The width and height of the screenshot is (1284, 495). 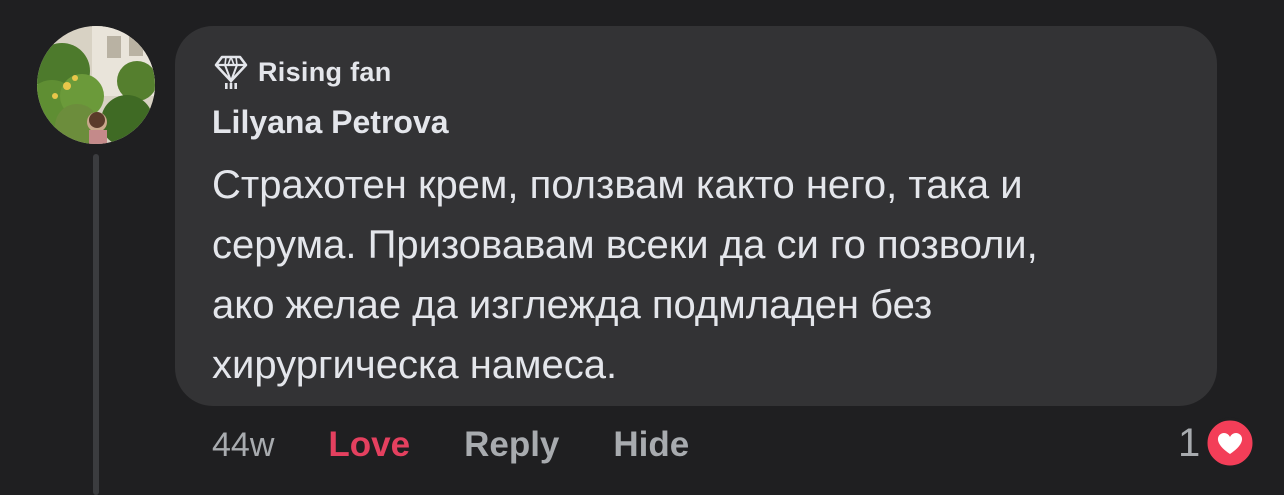 I want to click on diamond-icon, so click(x=231, y=72).